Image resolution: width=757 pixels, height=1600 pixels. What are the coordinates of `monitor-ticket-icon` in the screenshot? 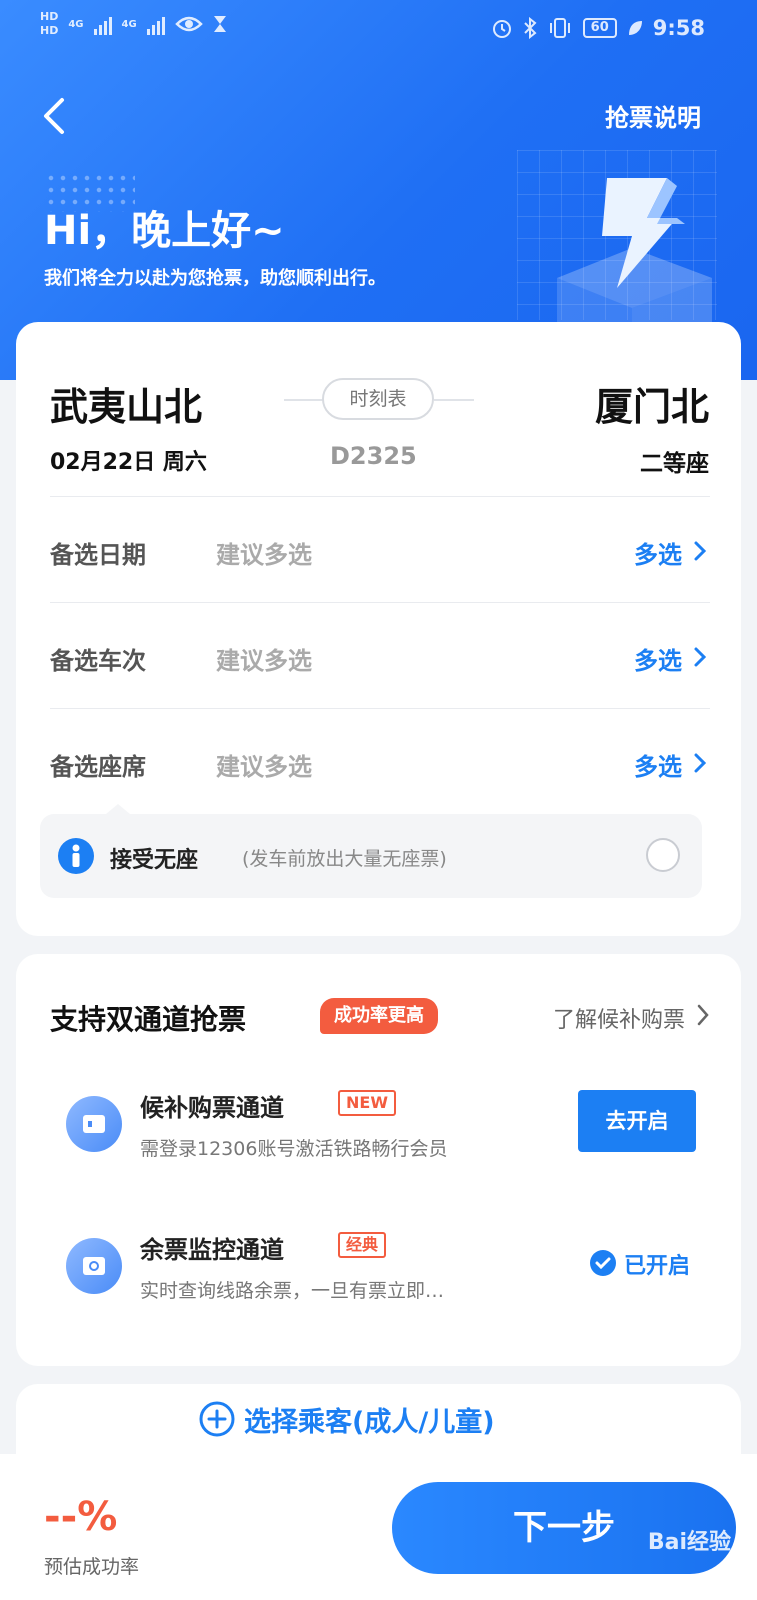 It's located at (94, 1266).